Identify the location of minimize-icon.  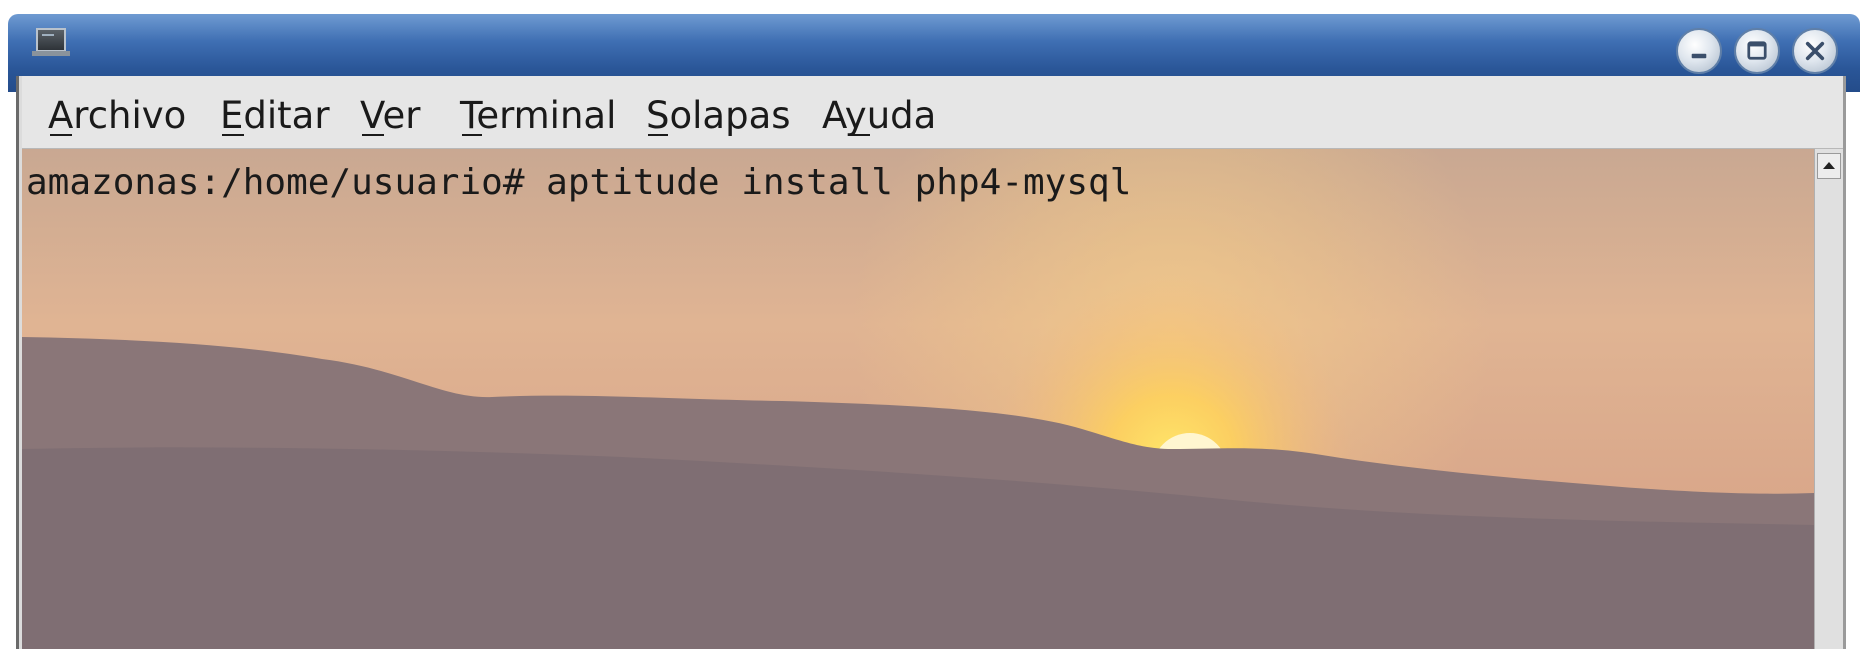
(1699, 56).